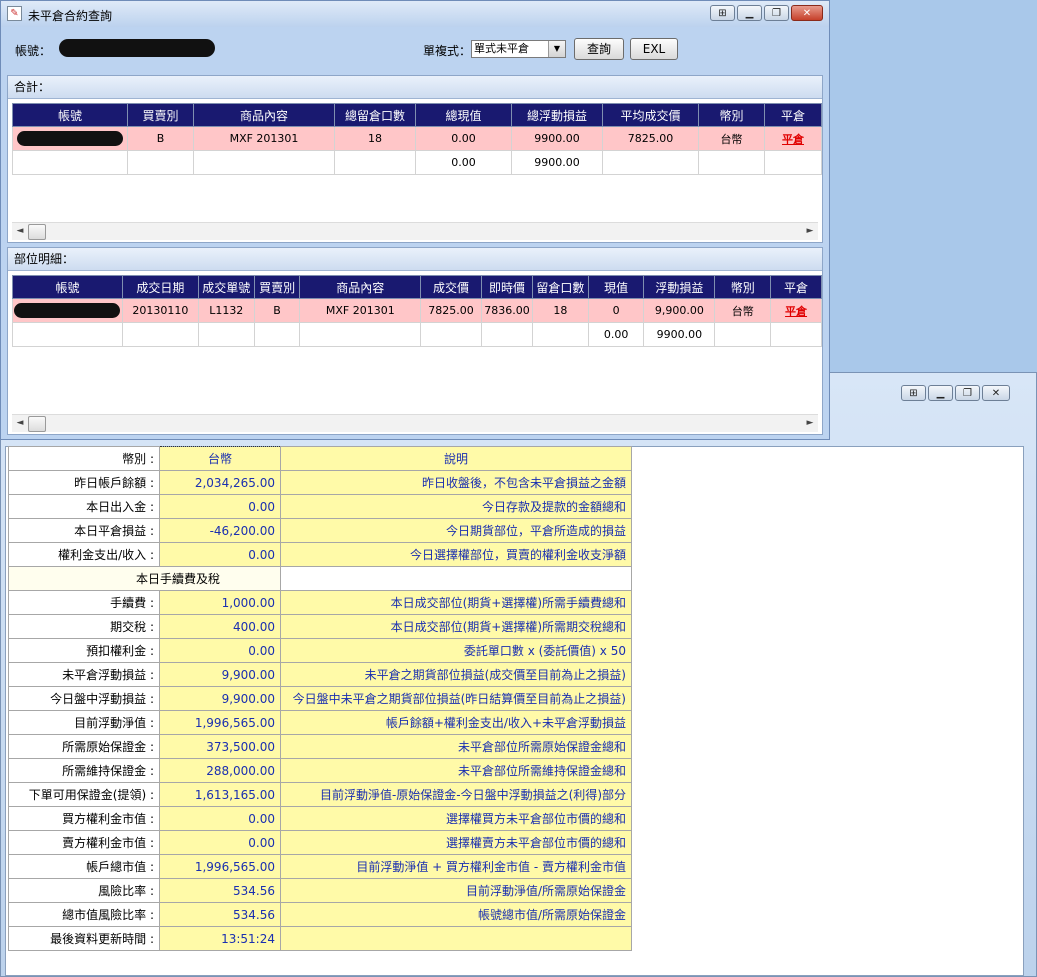  I want to click on account-row: 買方權利金市值 :0.00 選擇權買方未平倉部位市價的總和, so click(320, 818).